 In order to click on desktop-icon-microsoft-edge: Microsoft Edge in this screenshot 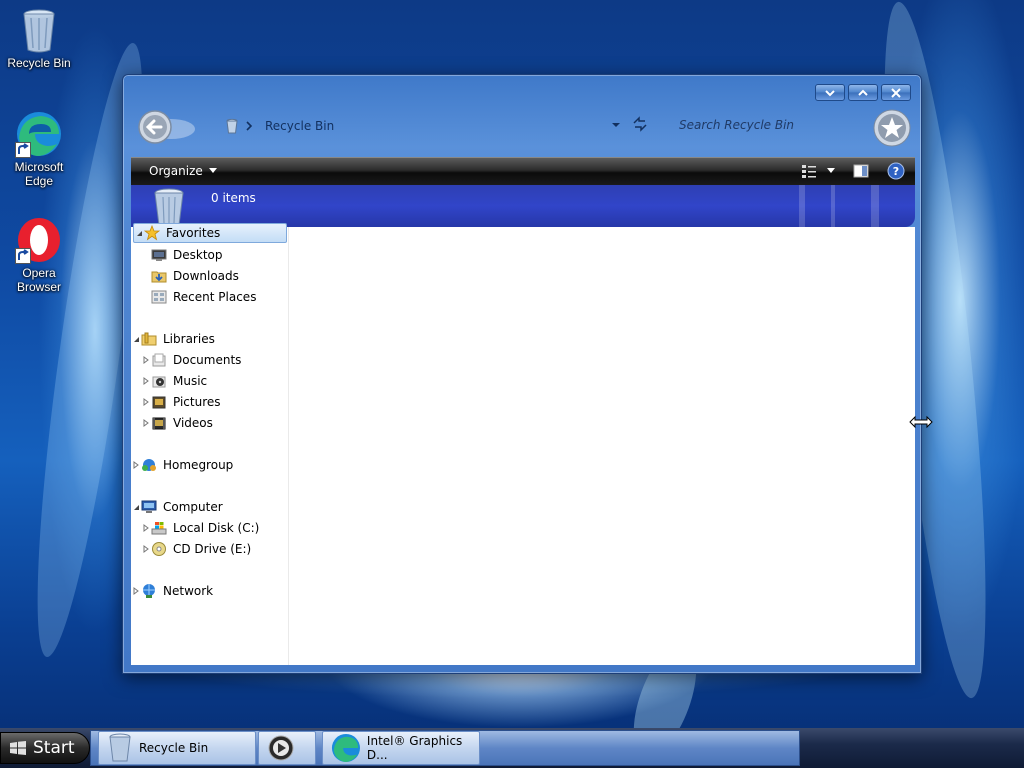, I will do `click(39, 149)`.